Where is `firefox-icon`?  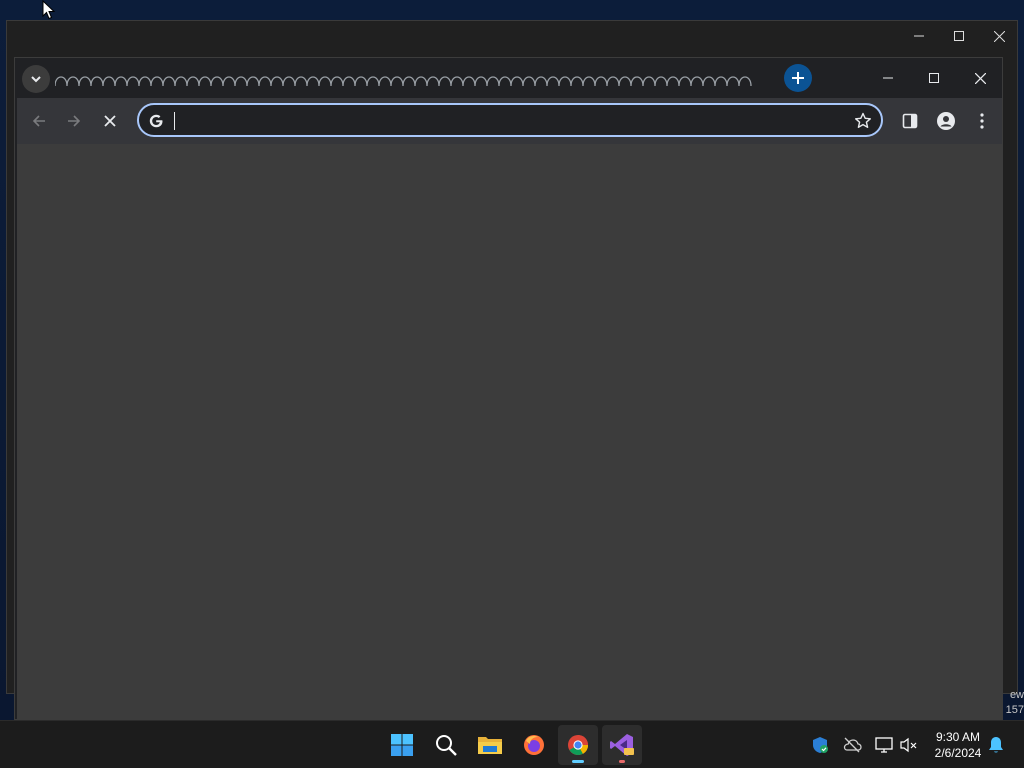
firefox-icon is located at coordinates (534, 745).